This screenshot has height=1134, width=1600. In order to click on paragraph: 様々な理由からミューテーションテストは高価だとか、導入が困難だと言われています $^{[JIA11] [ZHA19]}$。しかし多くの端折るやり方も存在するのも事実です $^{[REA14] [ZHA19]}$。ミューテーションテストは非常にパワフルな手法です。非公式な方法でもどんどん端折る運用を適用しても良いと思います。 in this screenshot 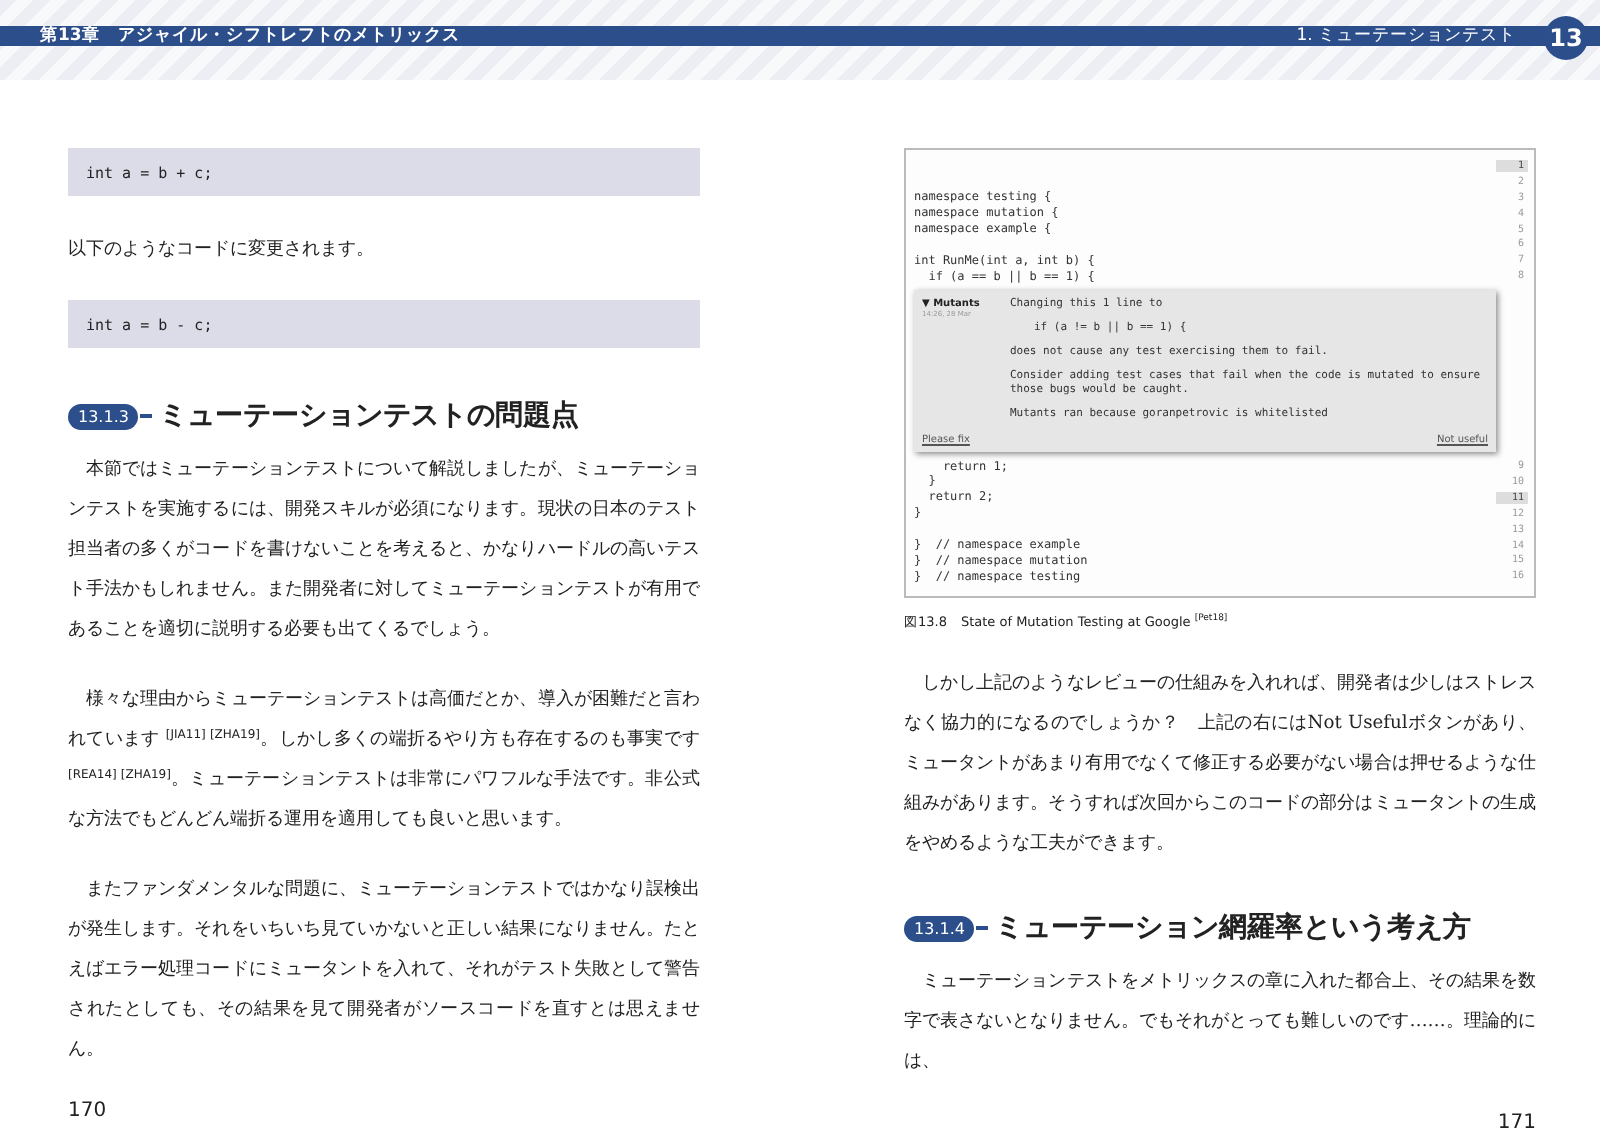, I will do `click(384, 760)`.